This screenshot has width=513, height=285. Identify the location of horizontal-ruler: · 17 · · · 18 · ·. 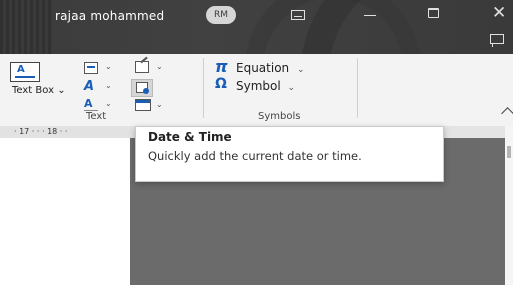
(70, 132).